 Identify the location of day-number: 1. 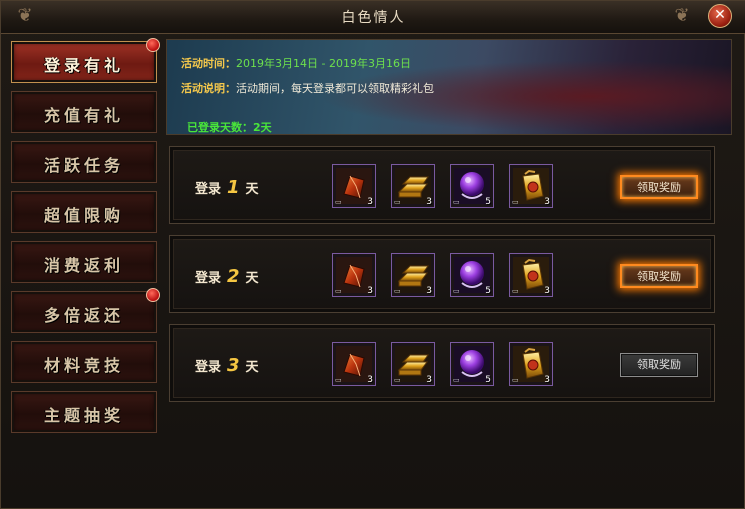
(233, 187).